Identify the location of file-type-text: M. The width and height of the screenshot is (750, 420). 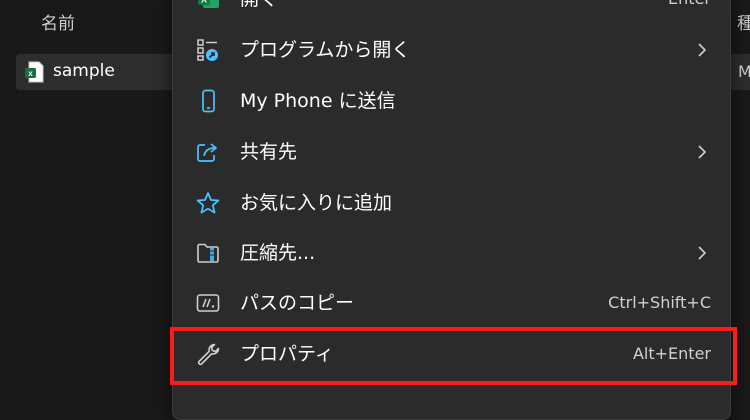
(744, 71).